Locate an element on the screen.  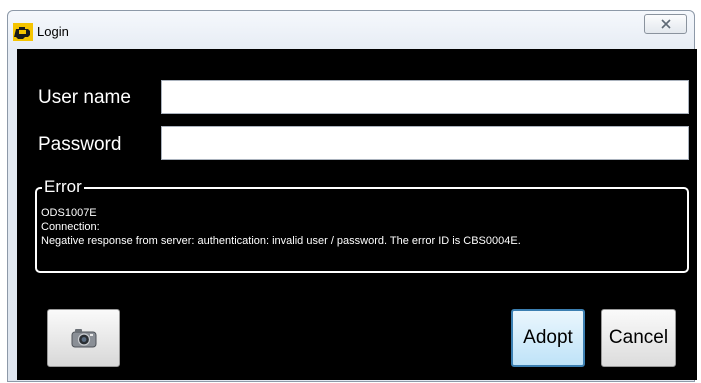
username-label: User name is located at coordinates (84, 97).